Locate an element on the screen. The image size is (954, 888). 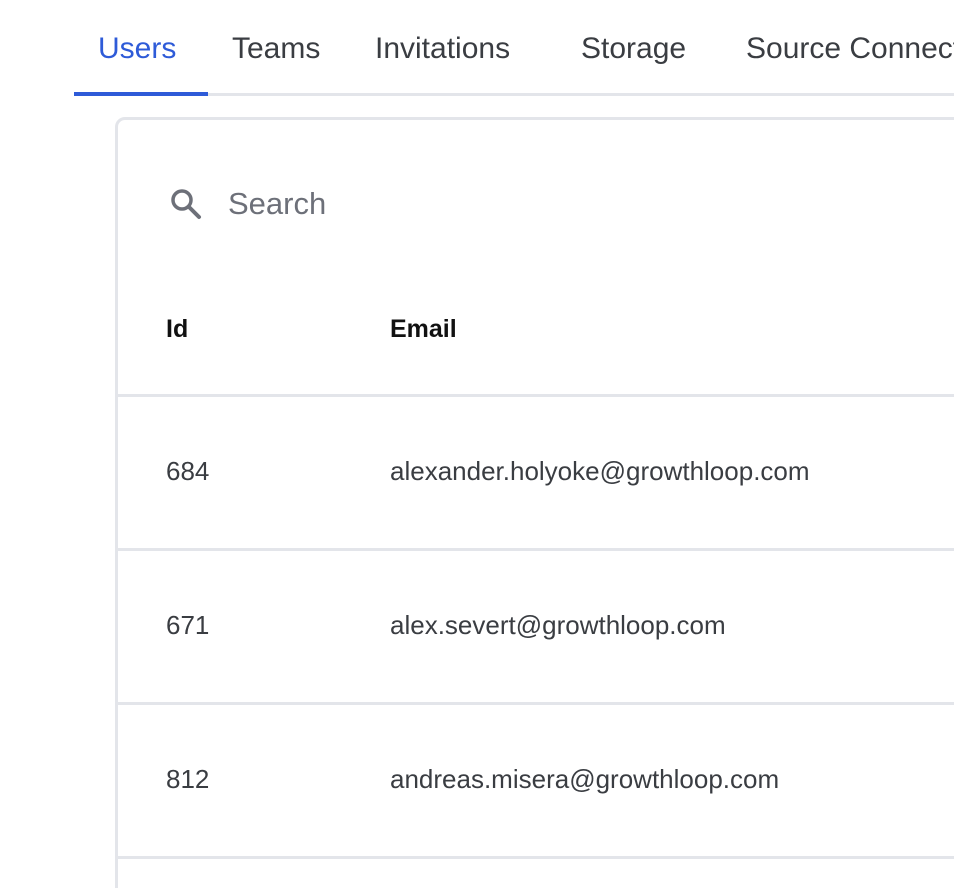
column-header-email: Email is located at coordinates (423, 329).